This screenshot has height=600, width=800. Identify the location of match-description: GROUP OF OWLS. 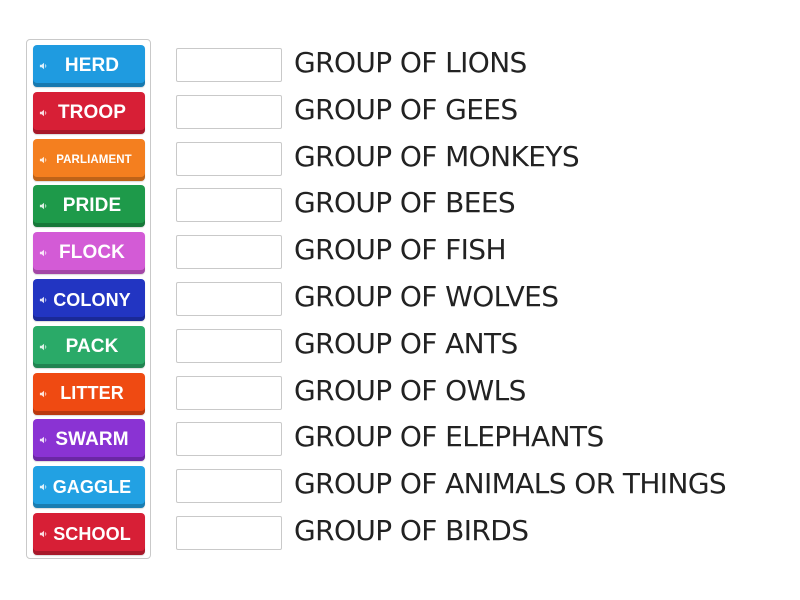
(410, 390).